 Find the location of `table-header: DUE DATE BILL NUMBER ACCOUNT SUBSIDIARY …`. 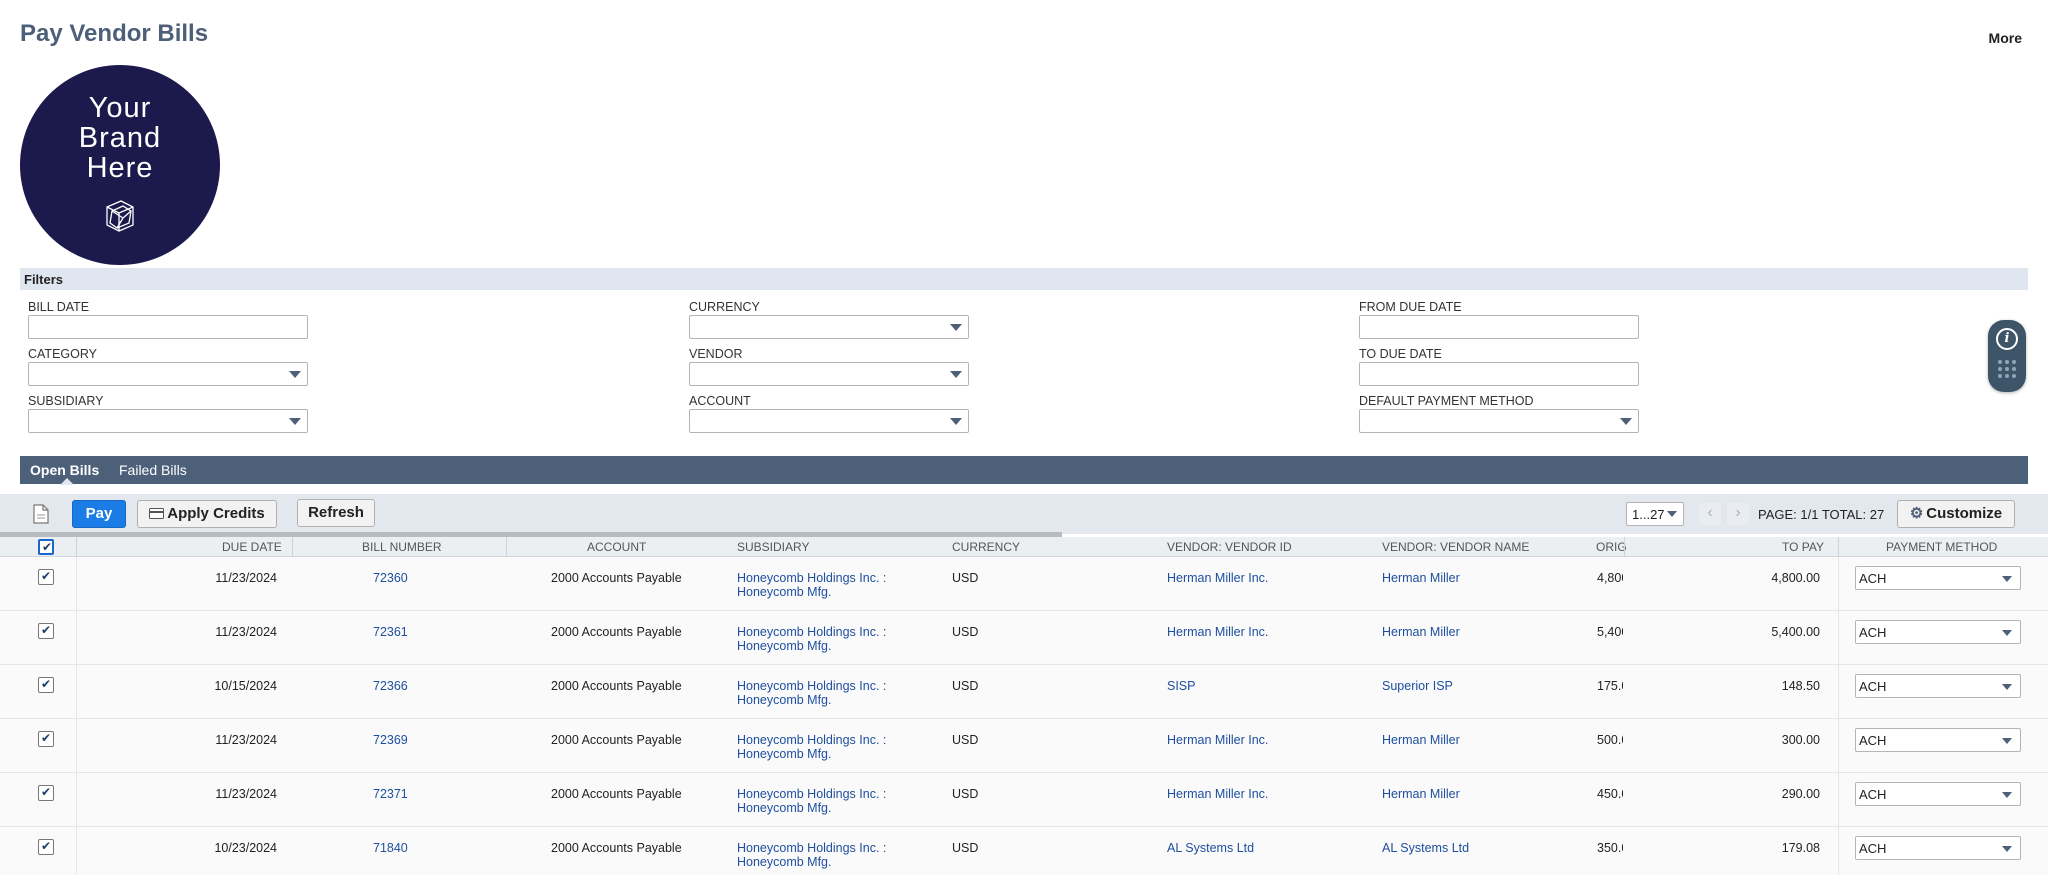

table-header: DUE DATE BILL NUMBER ACCOUNT SUBSIDIARY … is located at coordinates (1024, 547).